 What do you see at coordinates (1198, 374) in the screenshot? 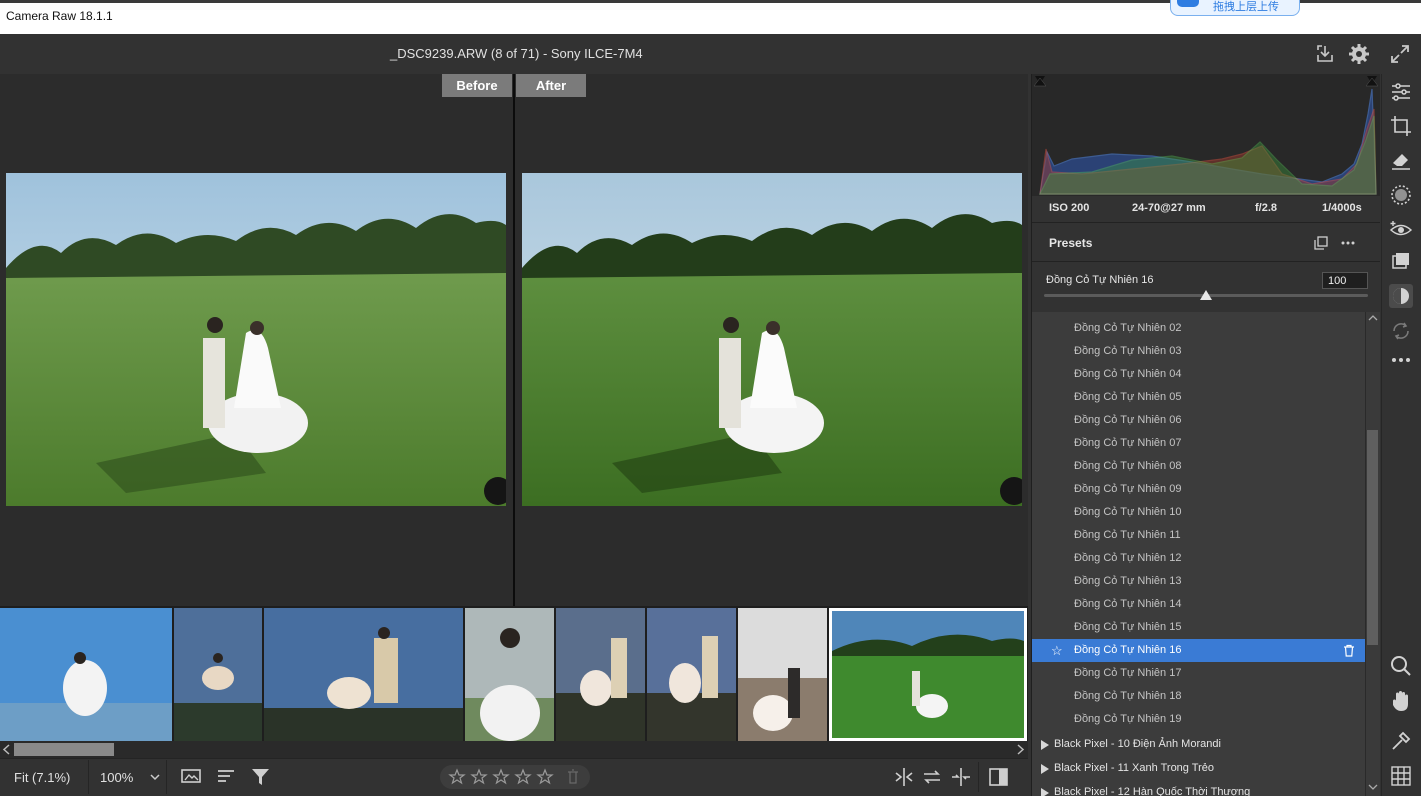
I see `preset-item: Đồng Cỏ Tự Nhiên 04` at bounding box center [1198, 374].